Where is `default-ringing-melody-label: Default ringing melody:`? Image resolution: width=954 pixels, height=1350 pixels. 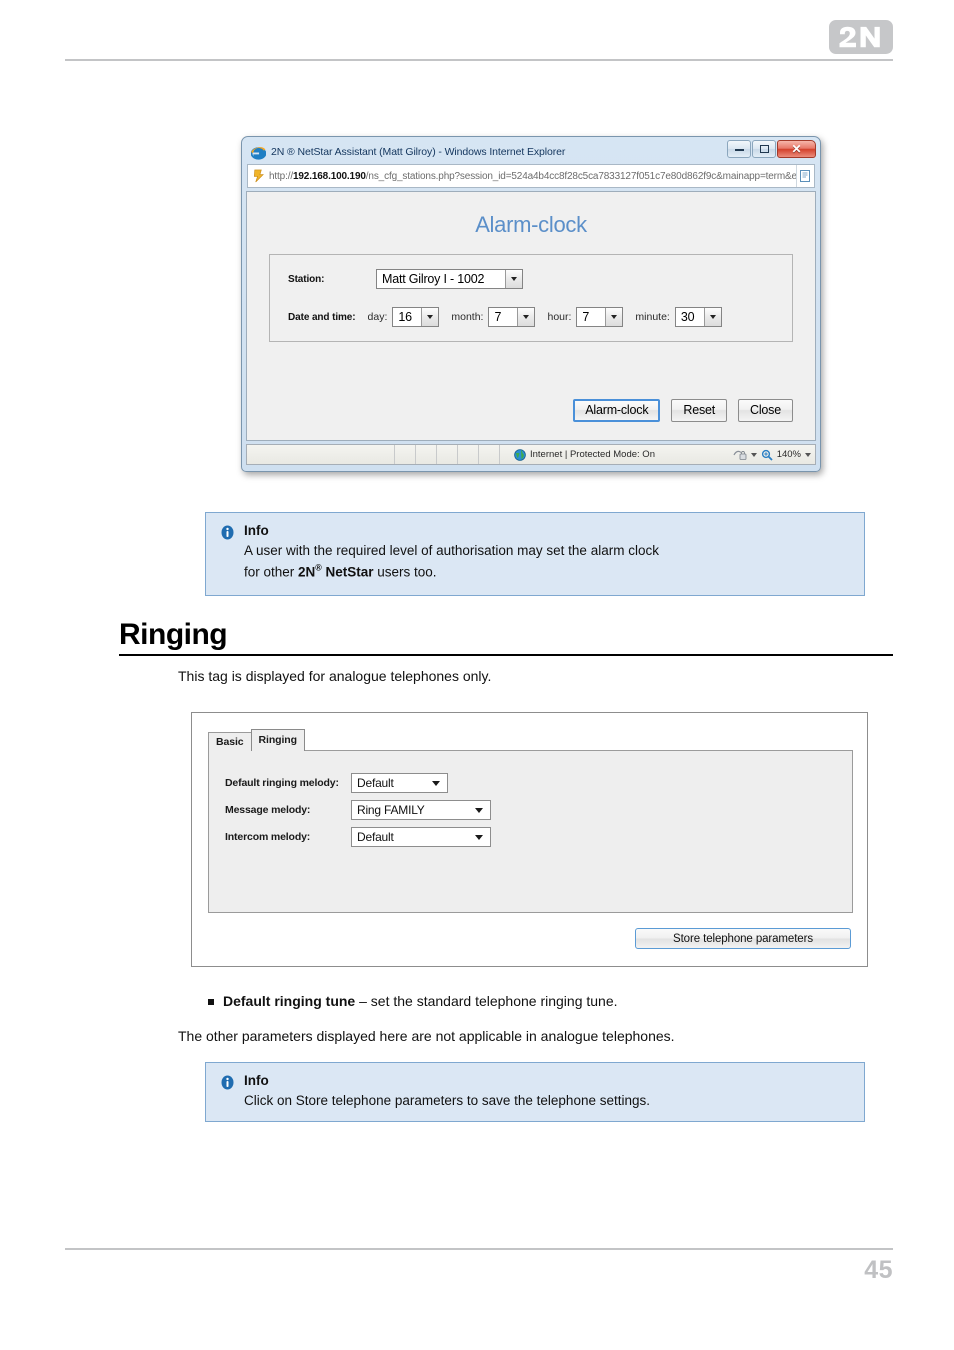
default-ringing-melody-label: Default ringing melody: is located at coordinates (282, 783).